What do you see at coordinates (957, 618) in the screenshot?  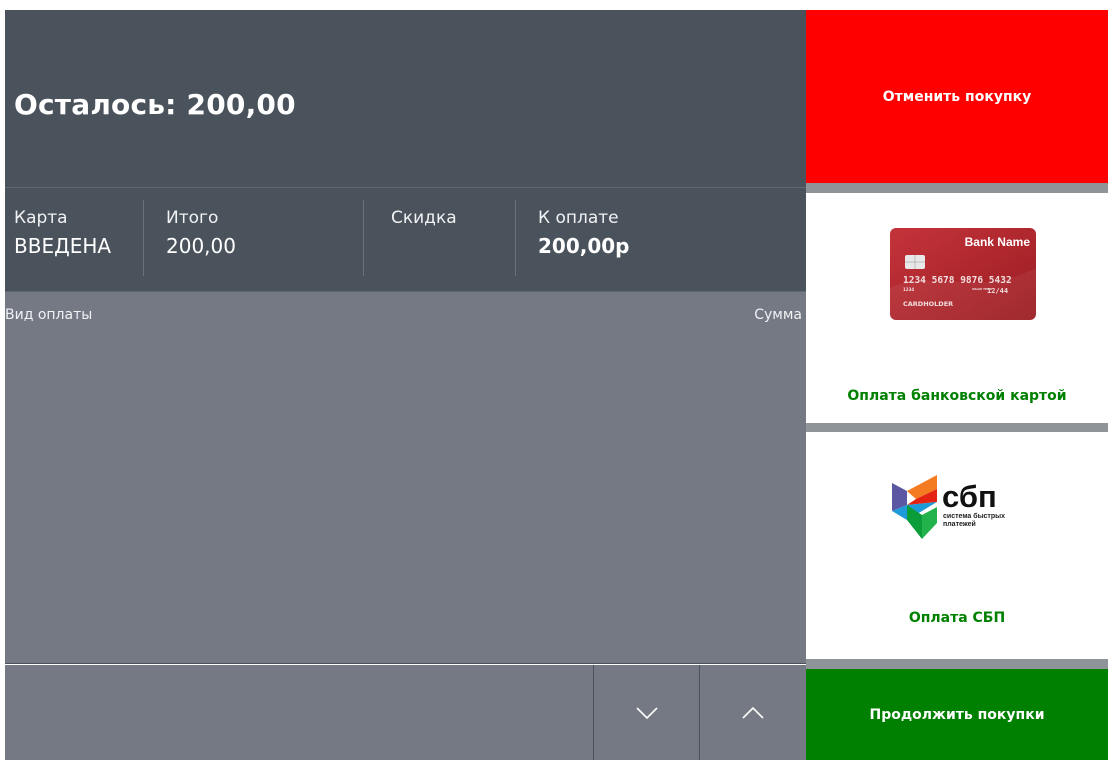 I see `pay-by-sbp-label: Оплата СБП` at bounding box center [957, 618].